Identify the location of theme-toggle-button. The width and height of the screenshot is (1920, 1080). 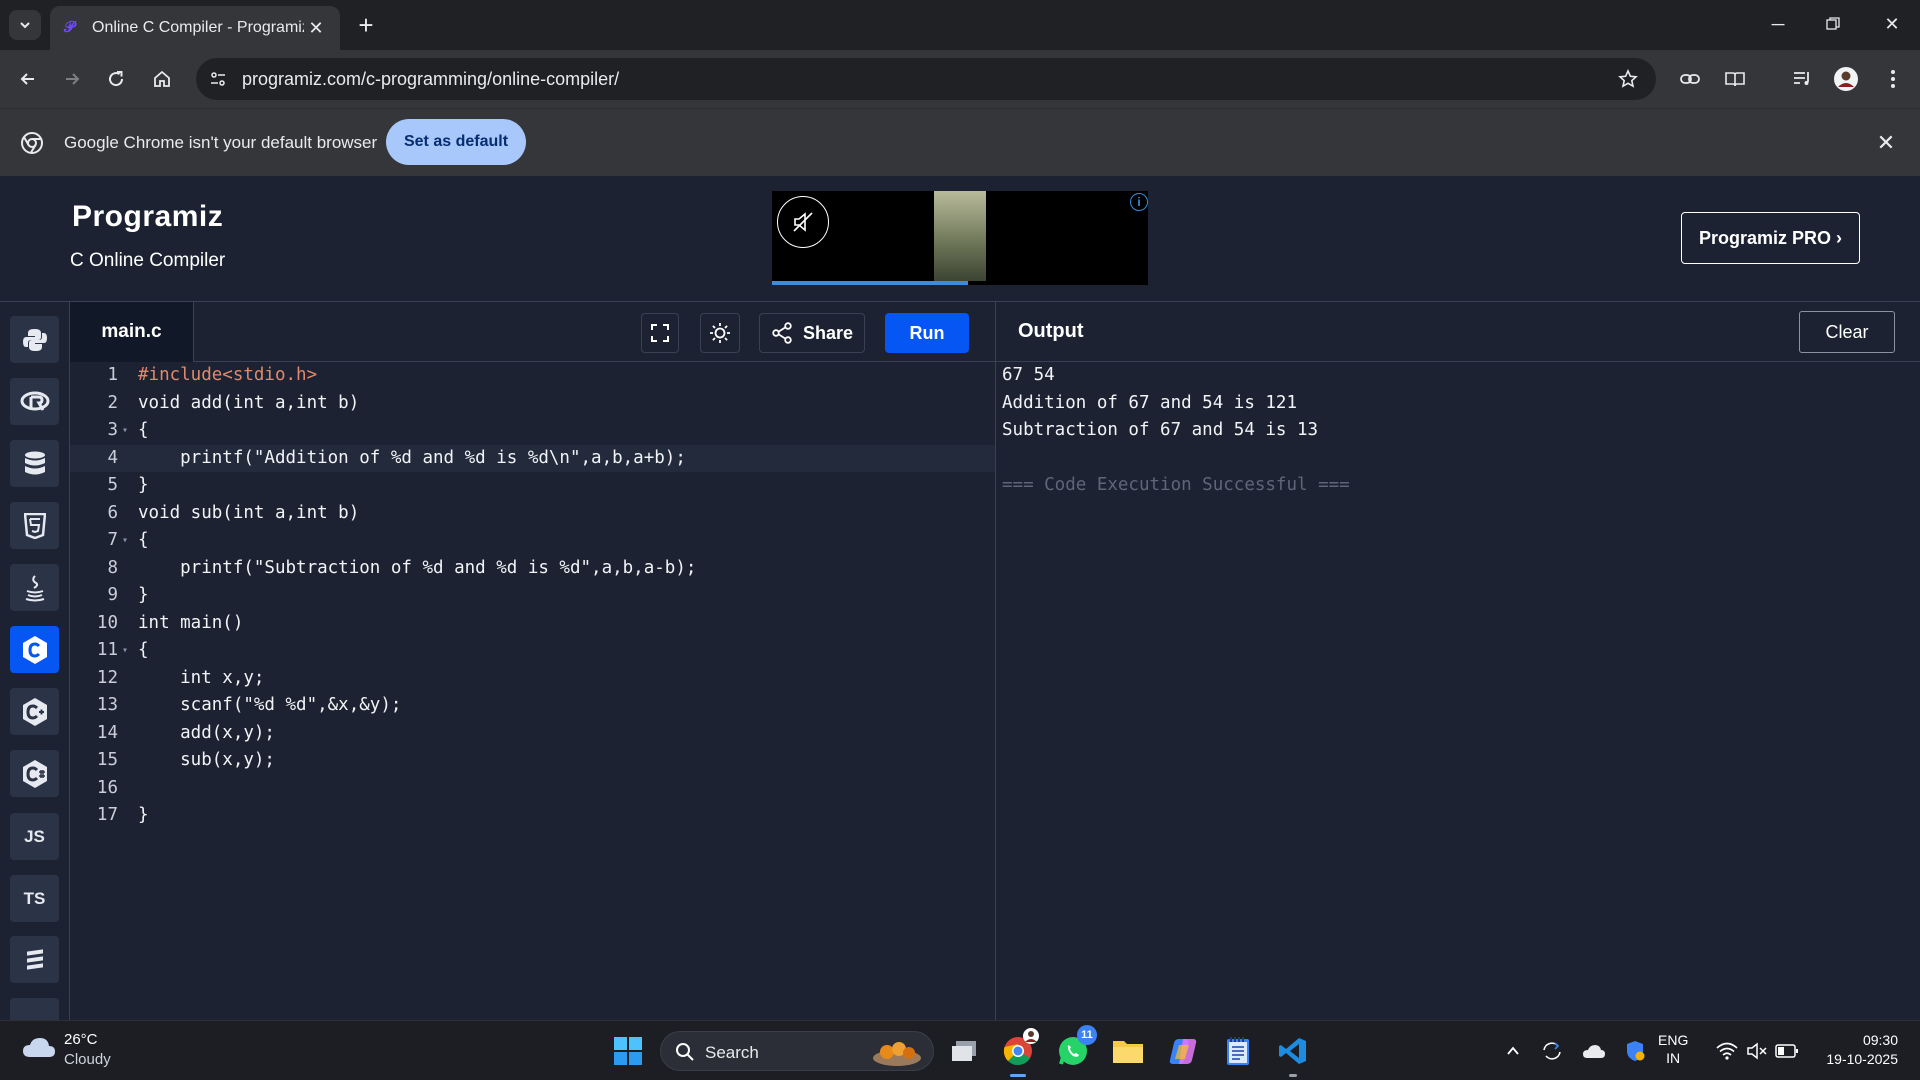
(720, 333).